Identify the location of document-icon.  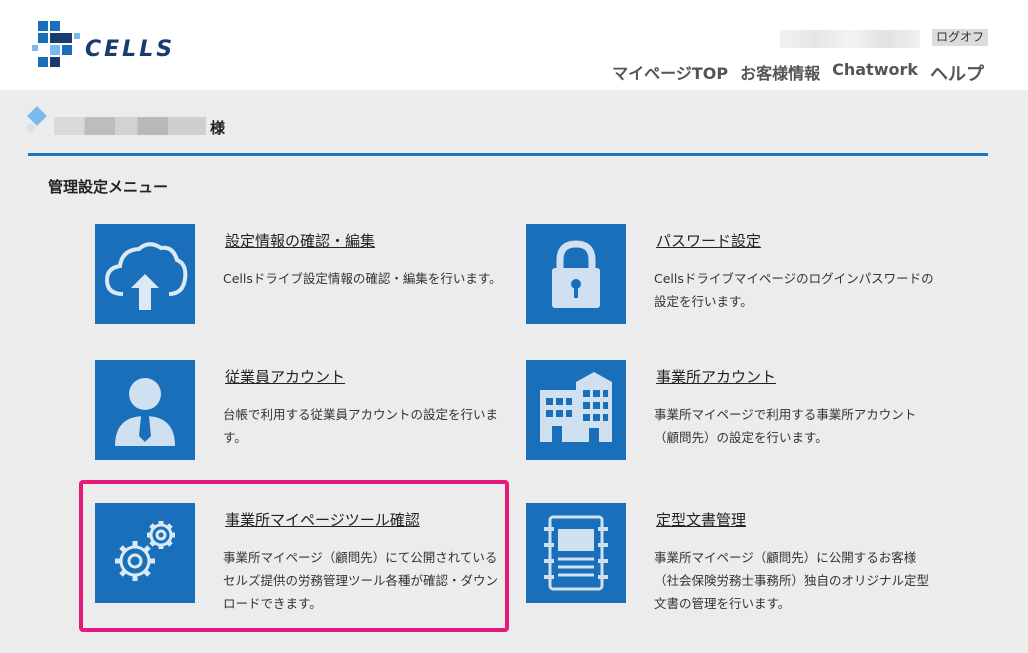
(576, 553).